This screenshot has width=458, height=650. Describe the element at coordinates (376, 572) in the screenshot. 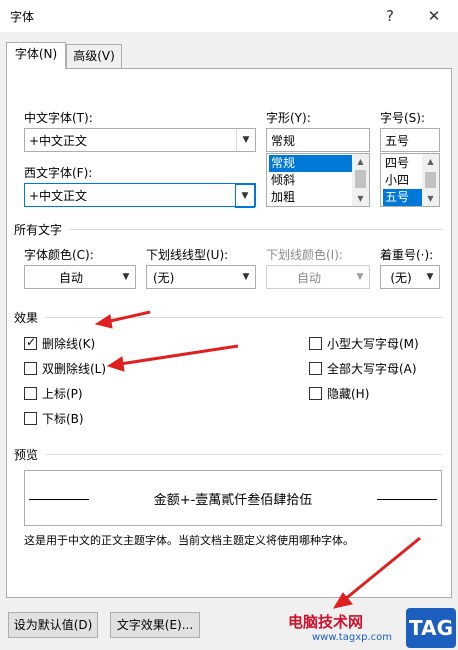

I see `arrow-to-ok` at that location.